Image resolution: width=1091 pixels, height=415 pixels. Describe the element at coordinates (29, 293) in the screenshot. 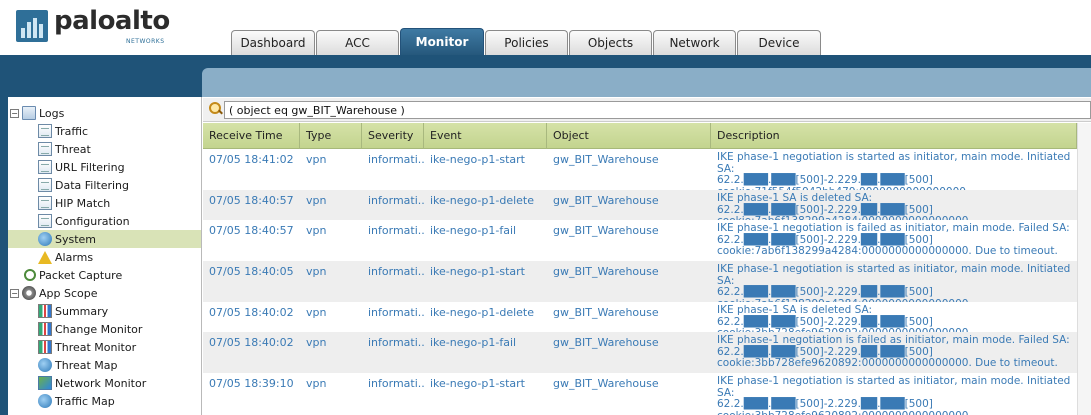

I see `app-scope-icon` at that location.